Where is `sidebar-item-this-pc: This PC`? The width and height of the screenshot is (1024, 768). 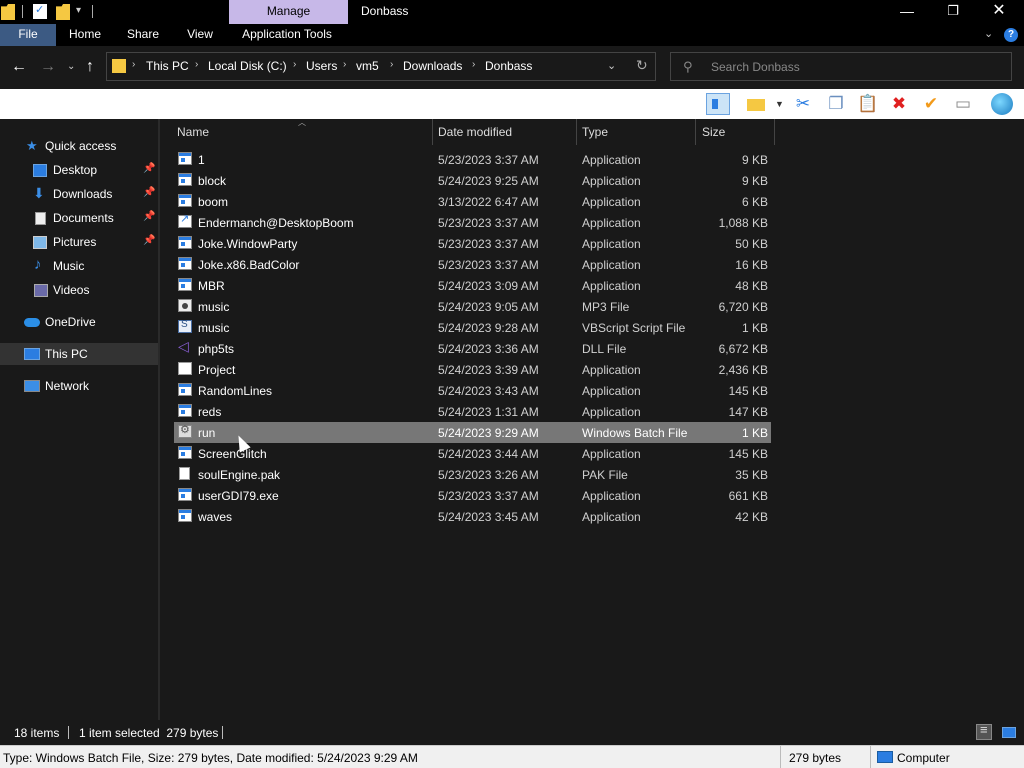
sidebar-item-this-pc: This PC is located at coordinates (79, 354).